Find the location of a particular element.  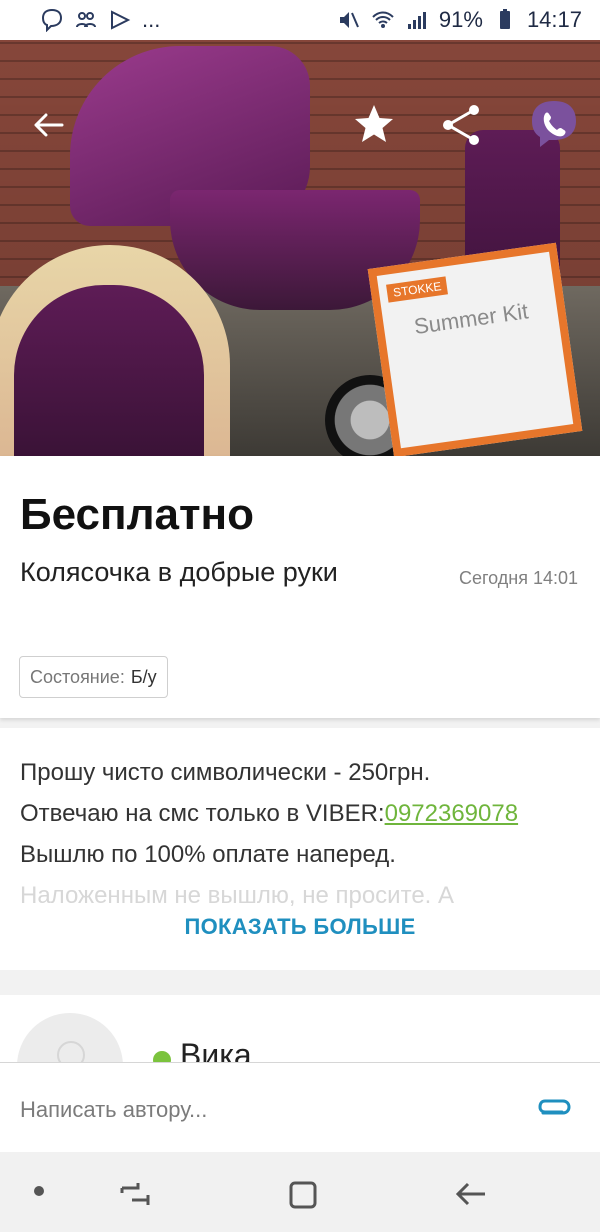

description-line: Отвечаю на смс только в VIBER:0972369078 is located at coordinates (300, 813).